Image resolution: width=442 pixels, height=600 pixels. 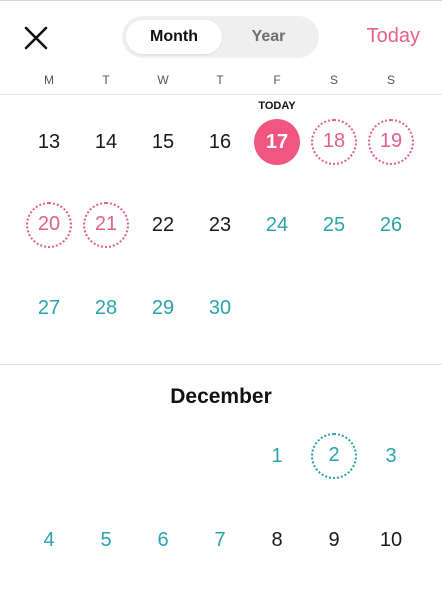 I want to click on day-cell: 22, so click(x=163, y=225).